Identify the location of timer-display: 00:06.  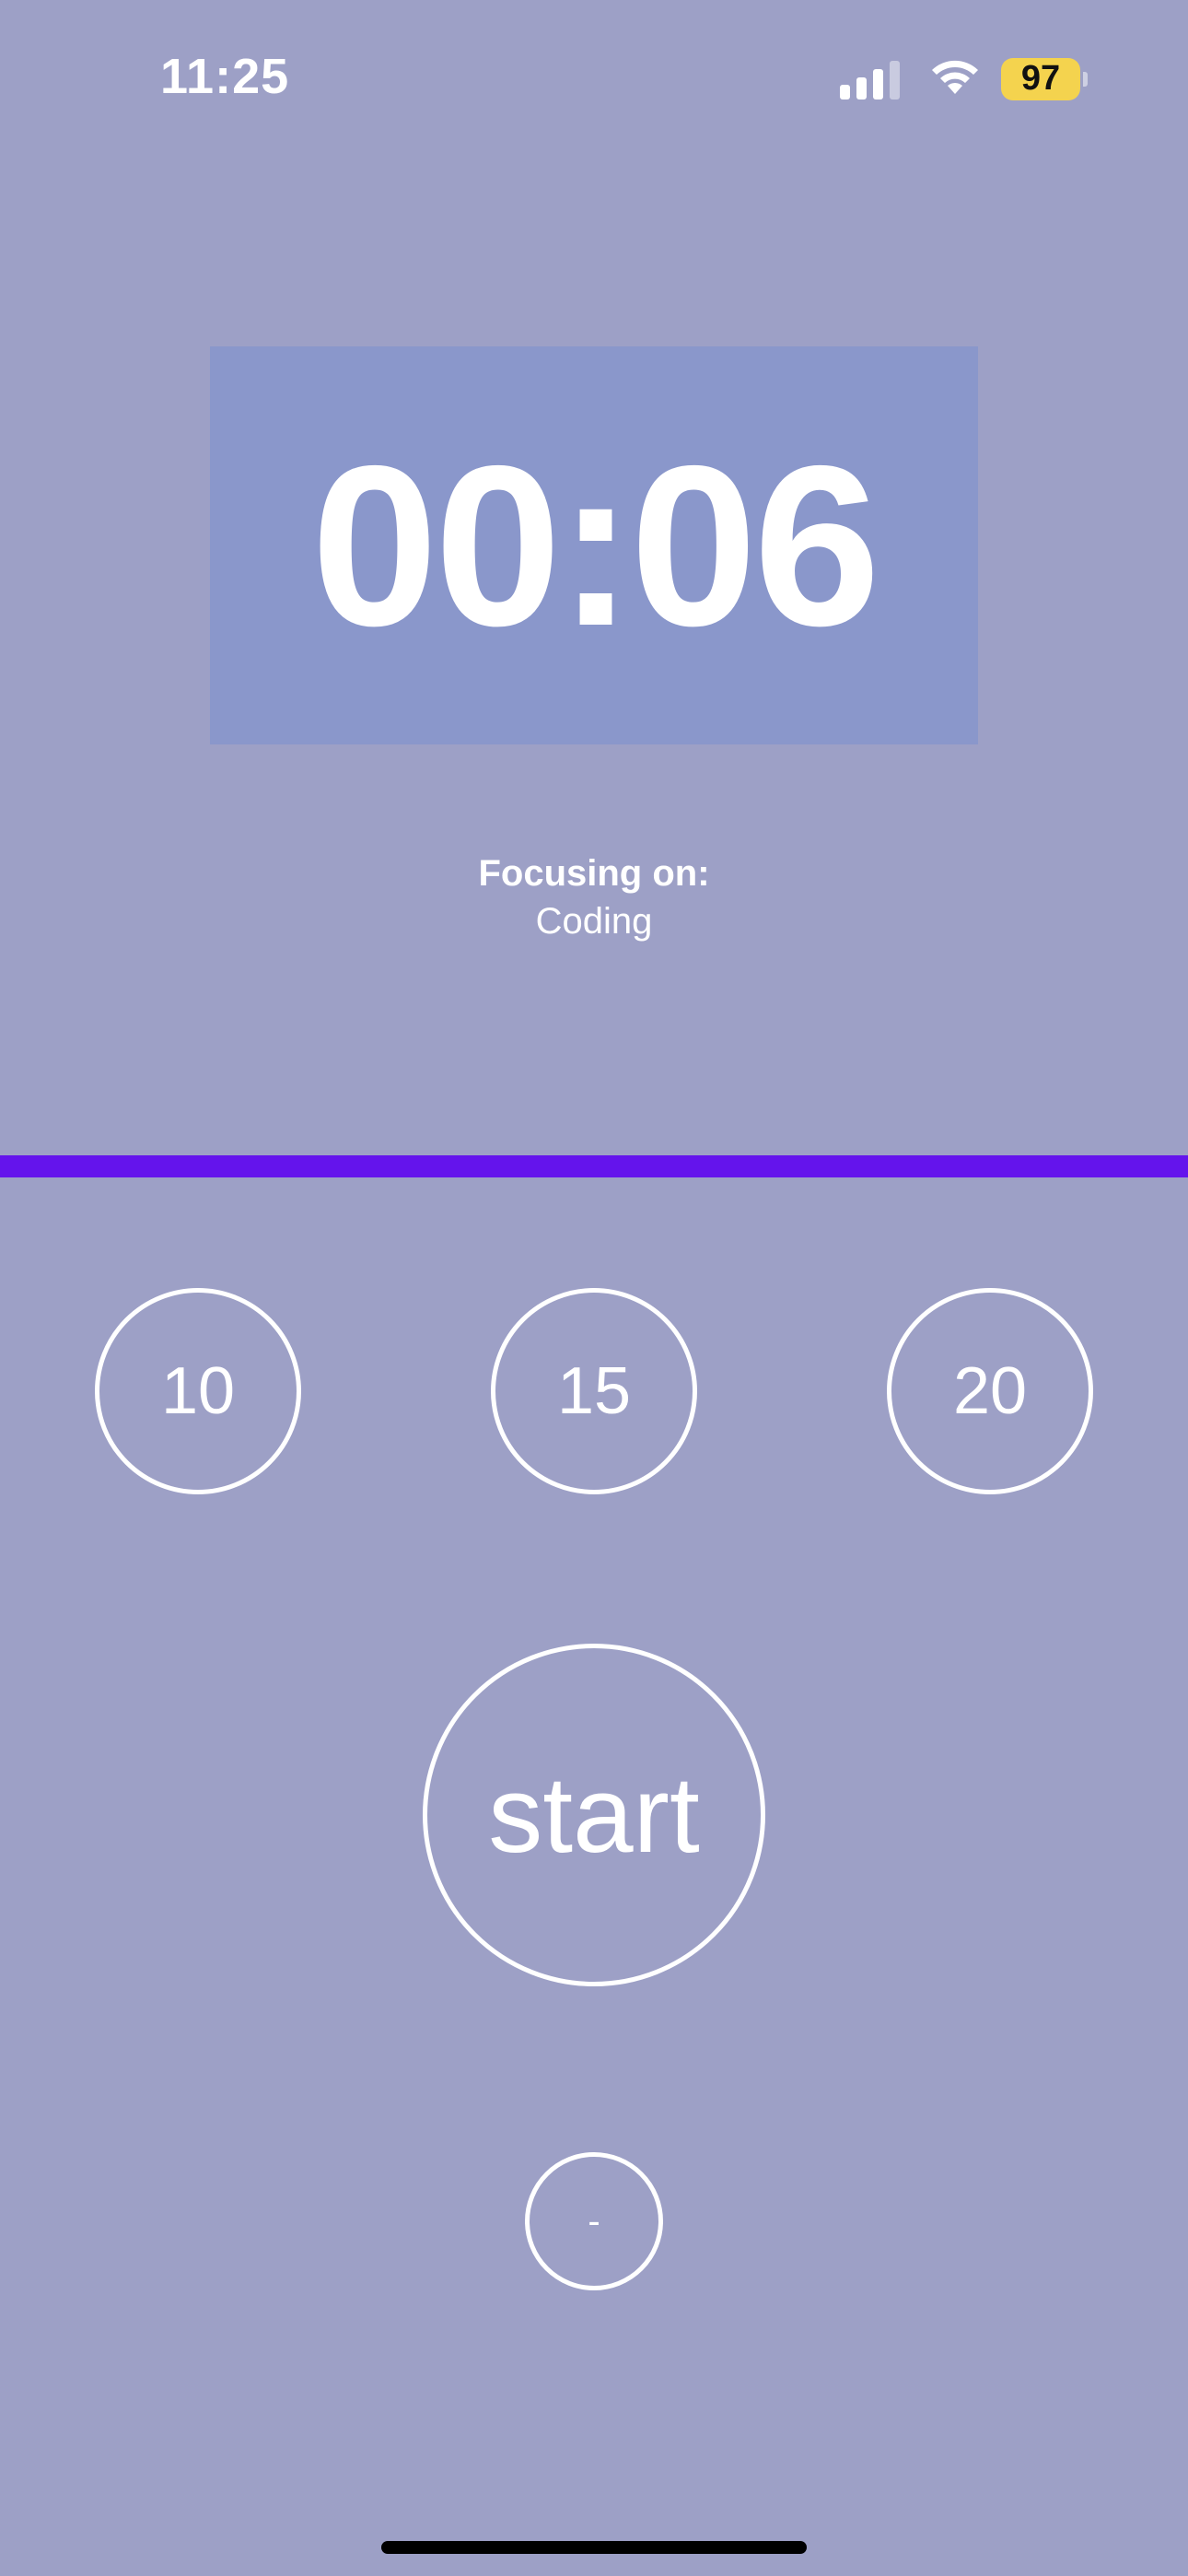
(594, 545).